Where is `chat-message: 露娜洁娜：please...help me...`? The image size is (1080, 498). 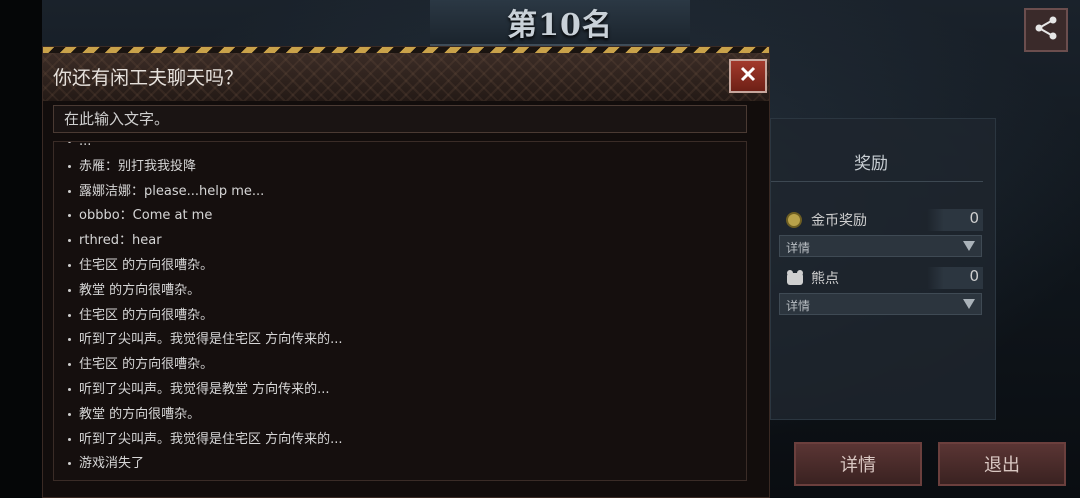 chat-message: 露娜洁娜：please...help me... is located at coordinates (400, 192).